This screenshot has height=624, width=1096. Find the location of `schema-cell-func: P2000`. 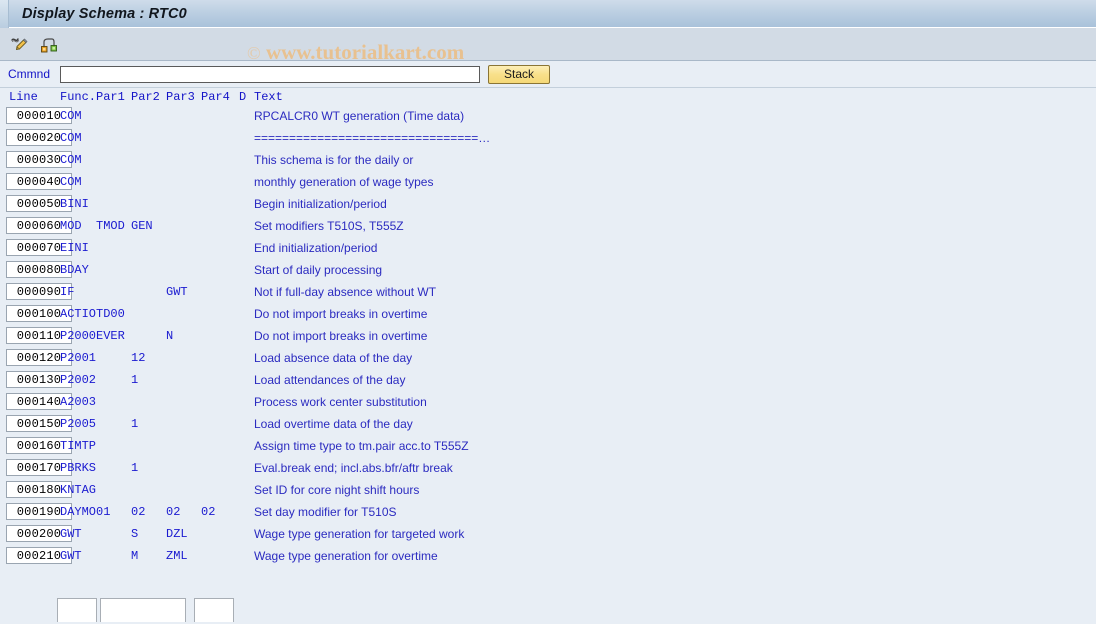

schema-cell-func: P2000 is located at coordinates (78, 336).